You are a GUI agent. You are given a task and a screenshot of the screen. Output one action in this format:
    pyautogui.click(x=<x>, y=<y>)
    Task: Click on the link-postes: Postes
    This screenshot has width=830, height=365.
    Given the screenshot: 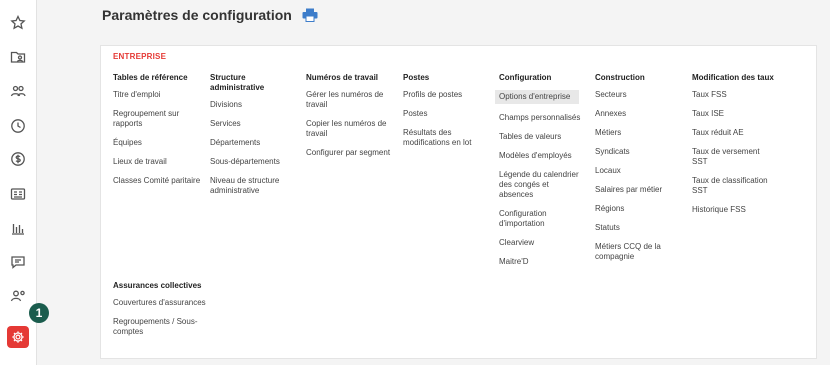 What is the action you would take?
    pyautogui.click(x=445, y=114)
    